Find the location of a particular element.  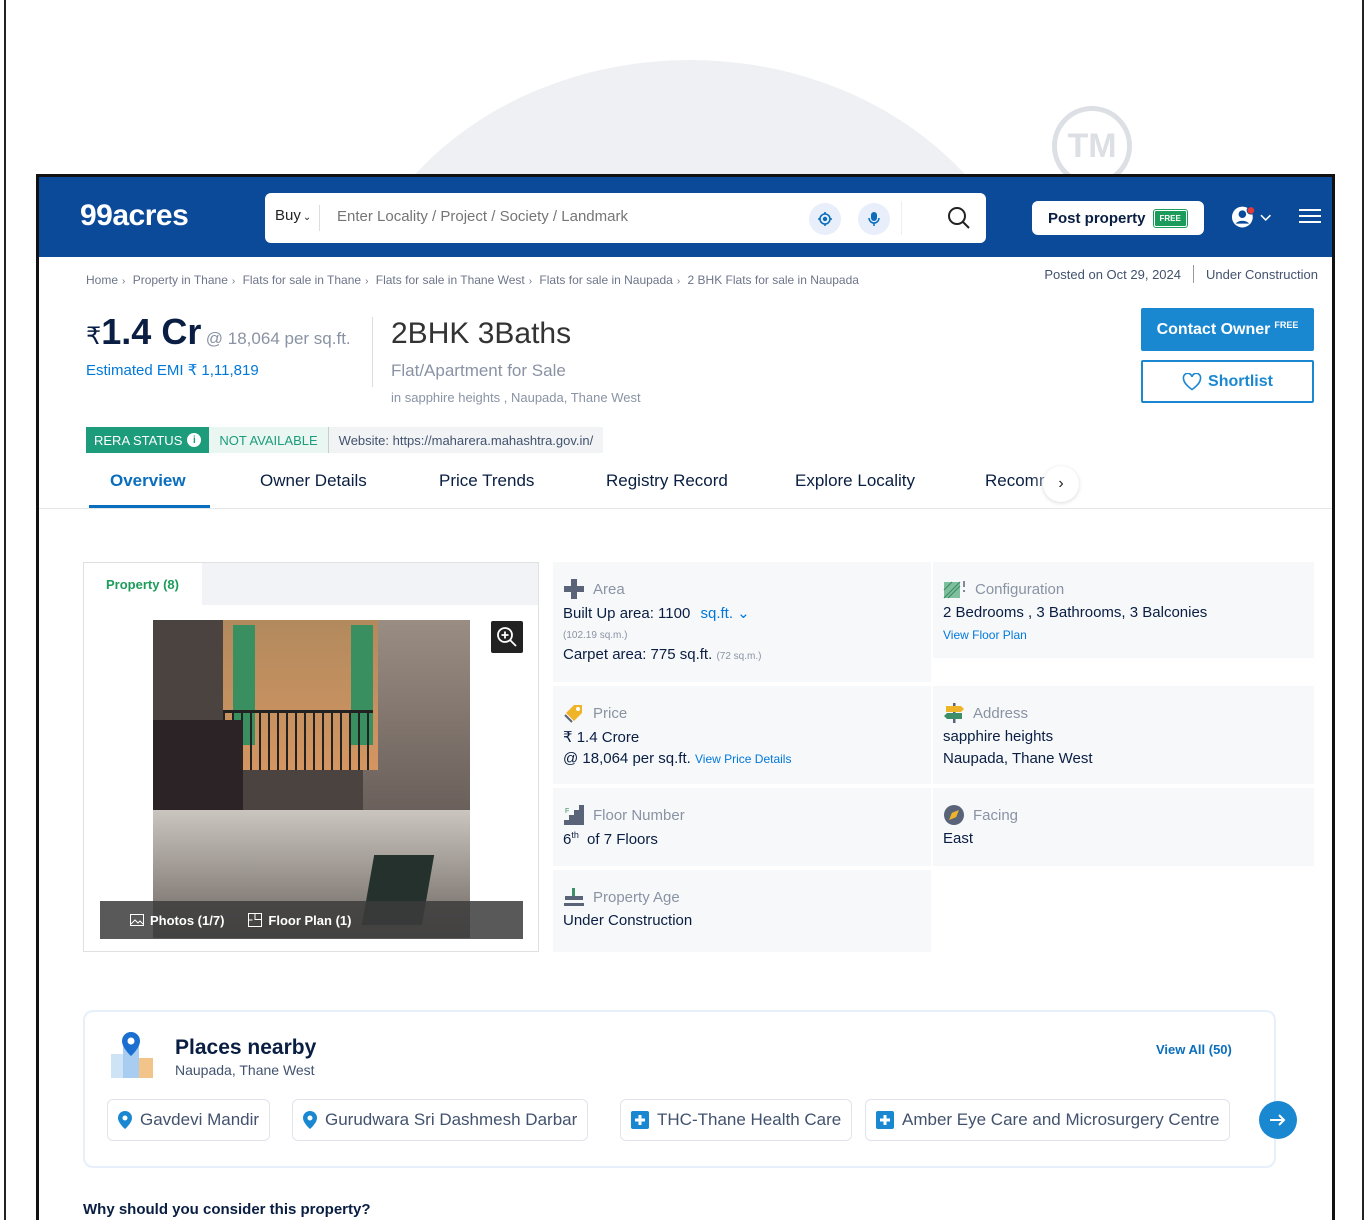

tab-registry-record: Registry Record is located at coordinates (667, 481).